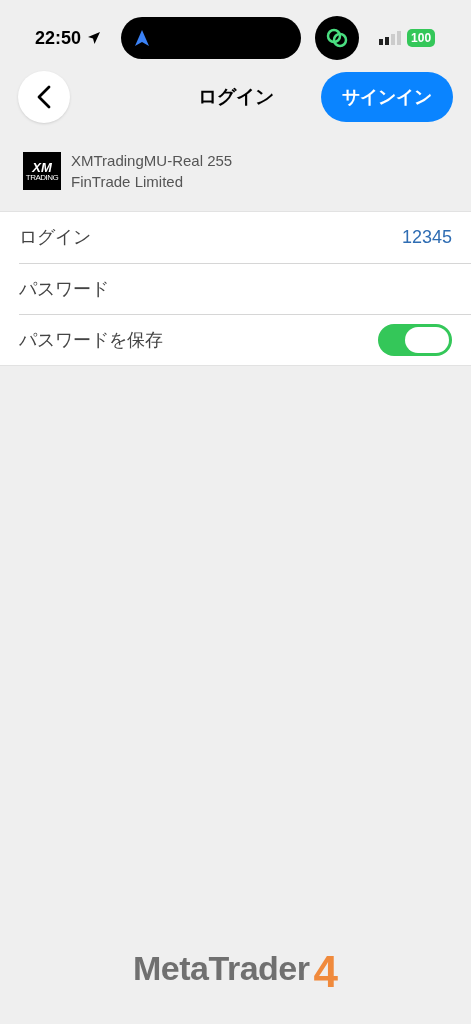 This screenshot has height=1024, width=471. I want to click on location-arrow-icon, so click(94, 38).